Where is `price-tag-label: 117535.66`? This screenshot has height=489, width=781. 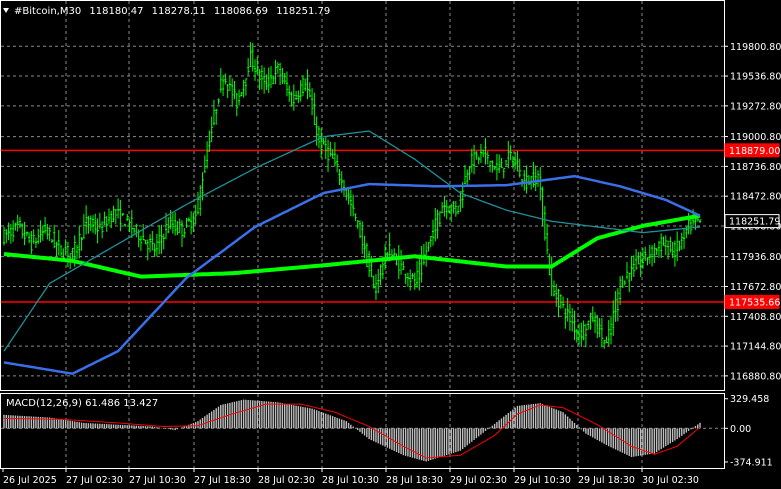
price-tag-label: 117535.66 is located at coordinates (754, 302).